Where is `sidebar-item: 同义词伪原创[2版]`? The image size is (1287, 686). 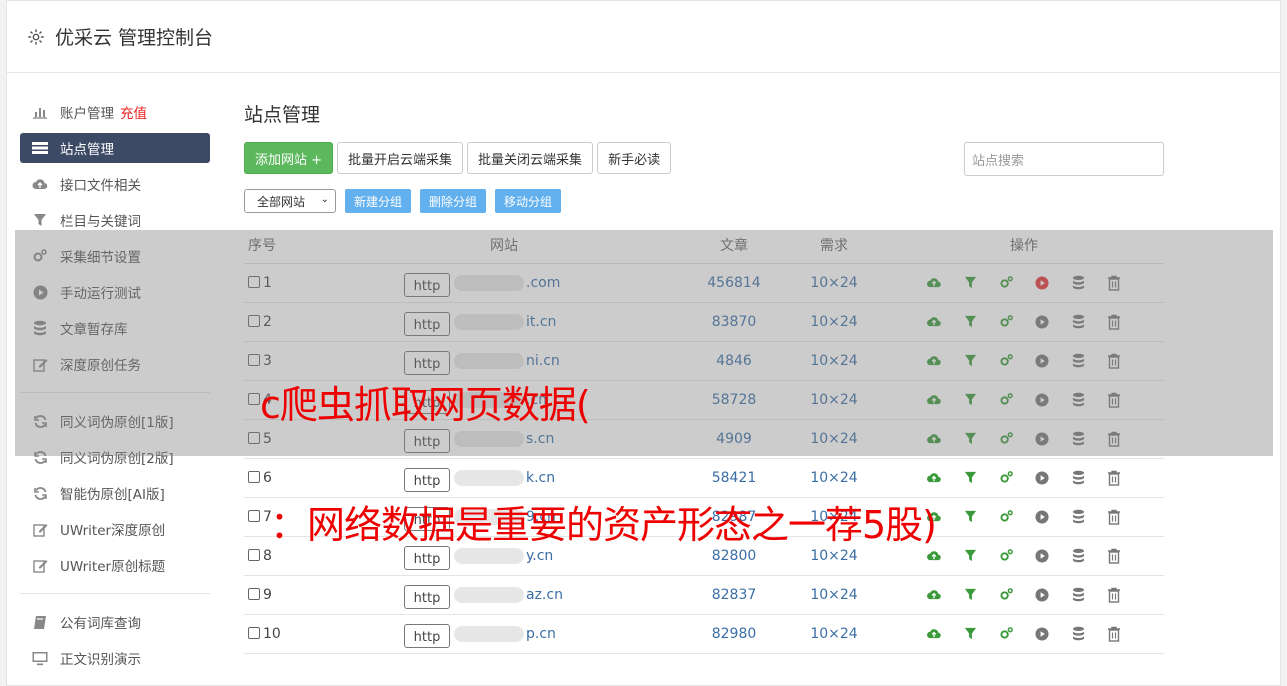
sidebar-item: 同义词伪原创[2版] is located at coordinates (115, 457).